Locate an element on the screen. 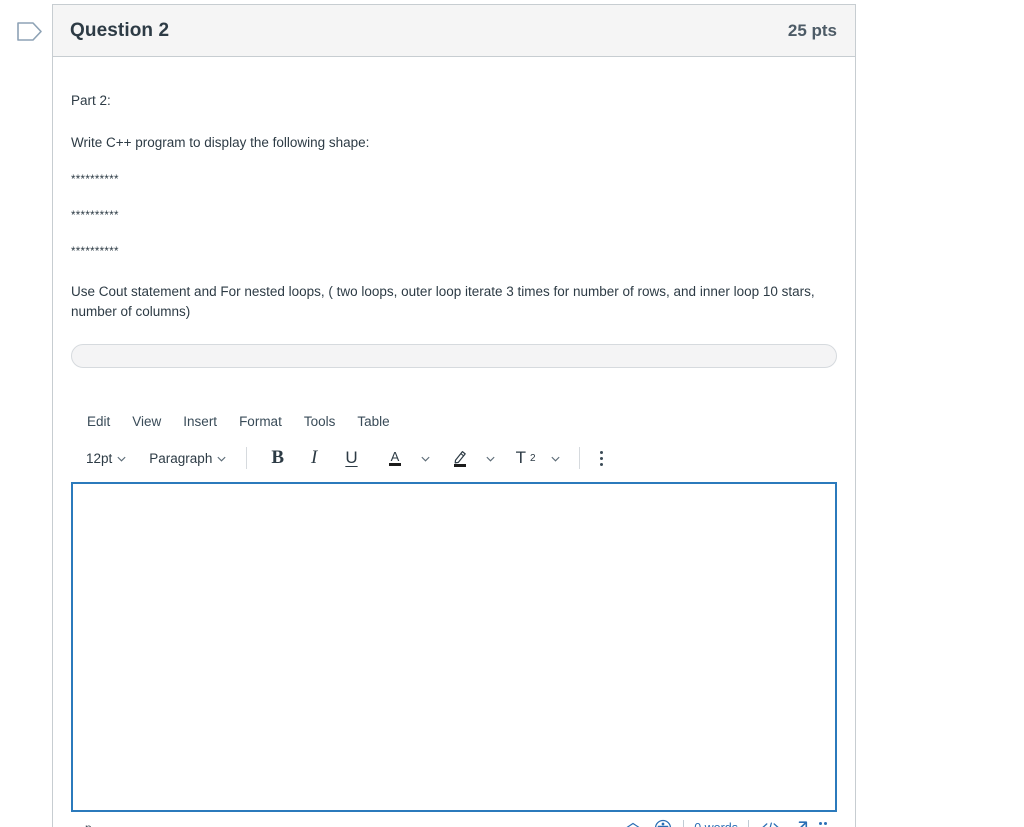  highlight-color-button is located at coordinates (458, 458).